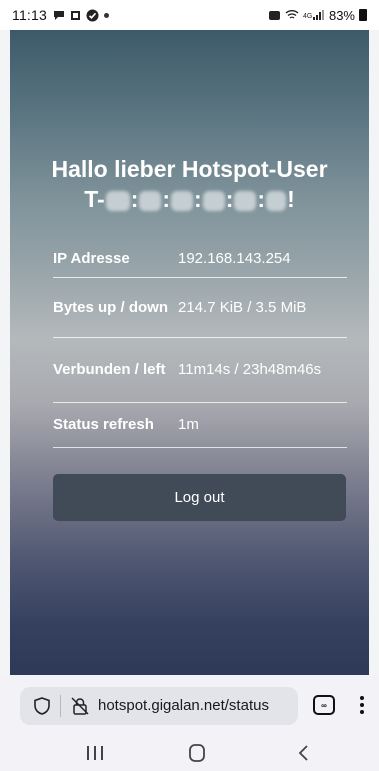 Image resolution: width=379 pixels, height=771 pixels. I want to click on svg-text: 4G, so click(307, 16).